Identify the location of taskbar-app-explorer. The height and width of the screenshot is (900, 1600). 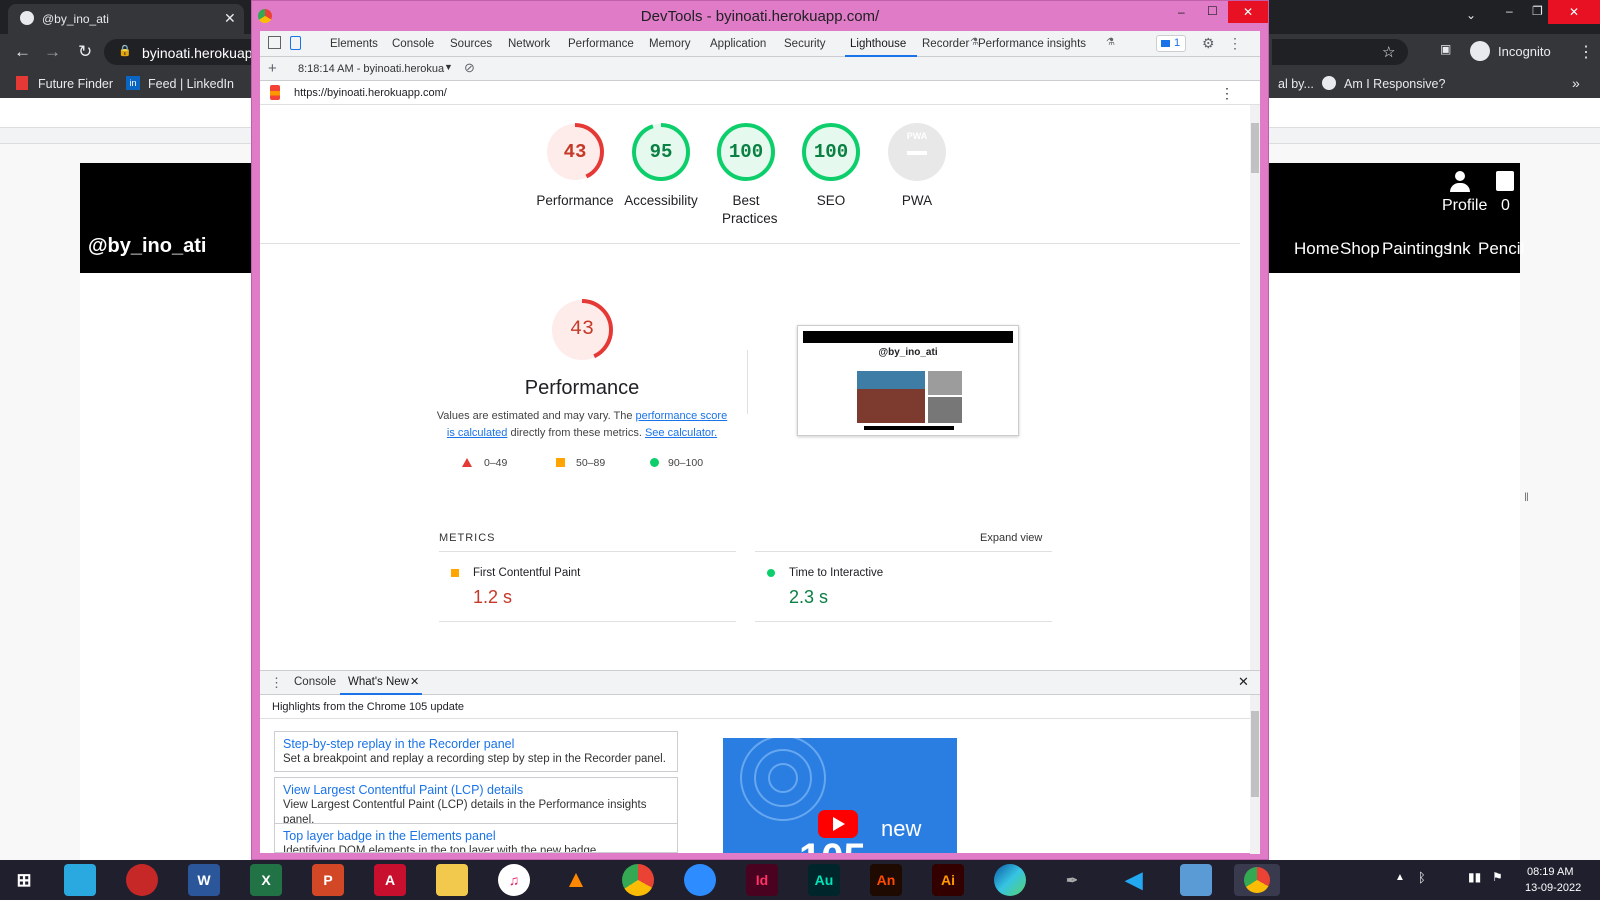
(452, 880).